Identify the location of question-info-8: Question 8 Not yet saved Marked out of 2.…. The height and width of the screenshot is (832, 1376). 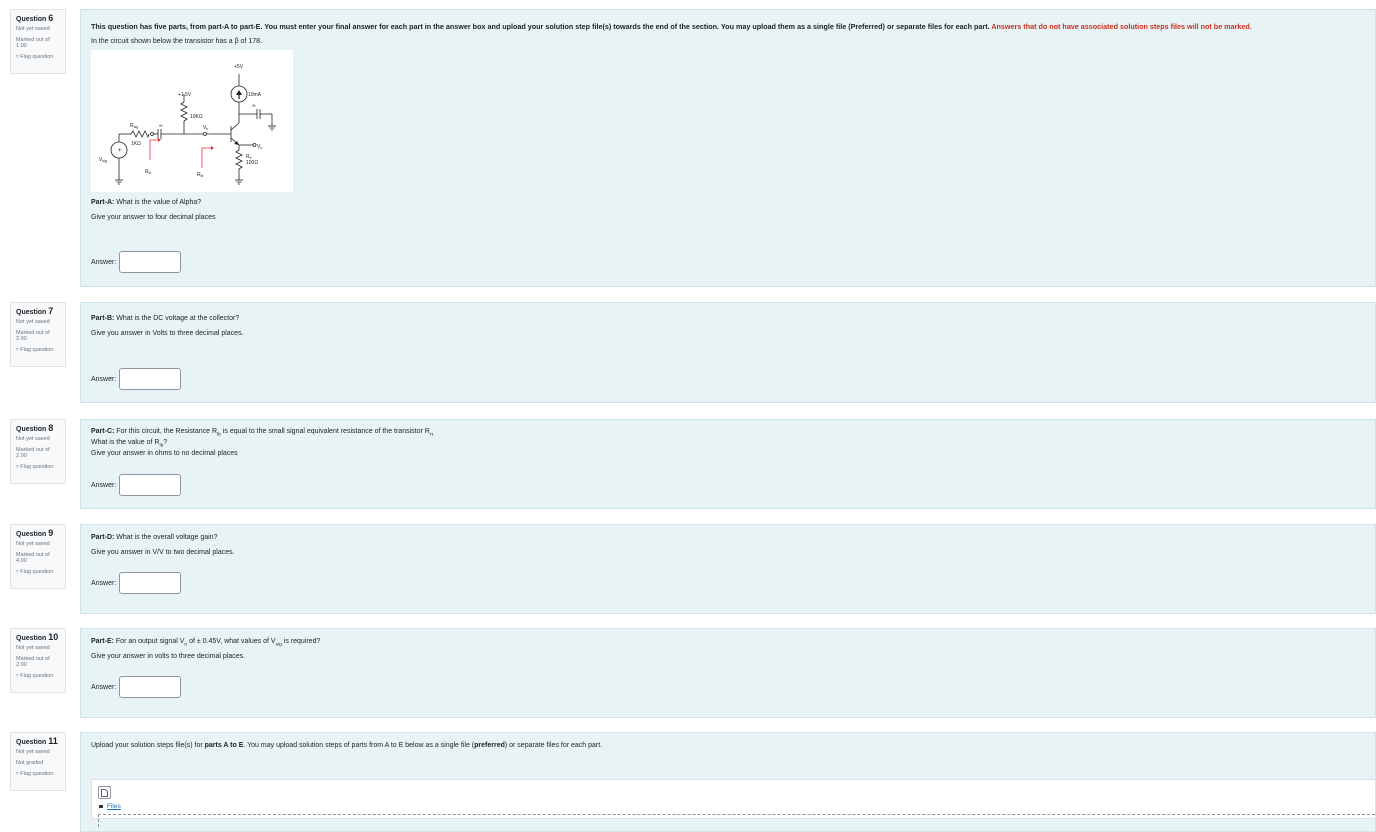
(38, 451).